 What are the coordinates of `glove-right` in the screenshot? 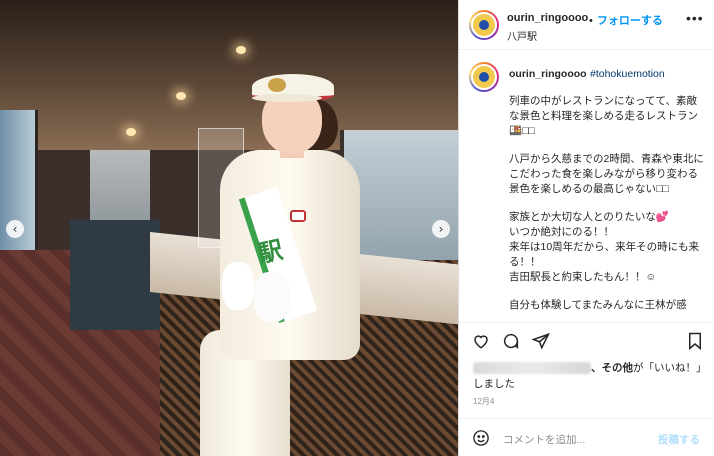 It's located at (272, 297).